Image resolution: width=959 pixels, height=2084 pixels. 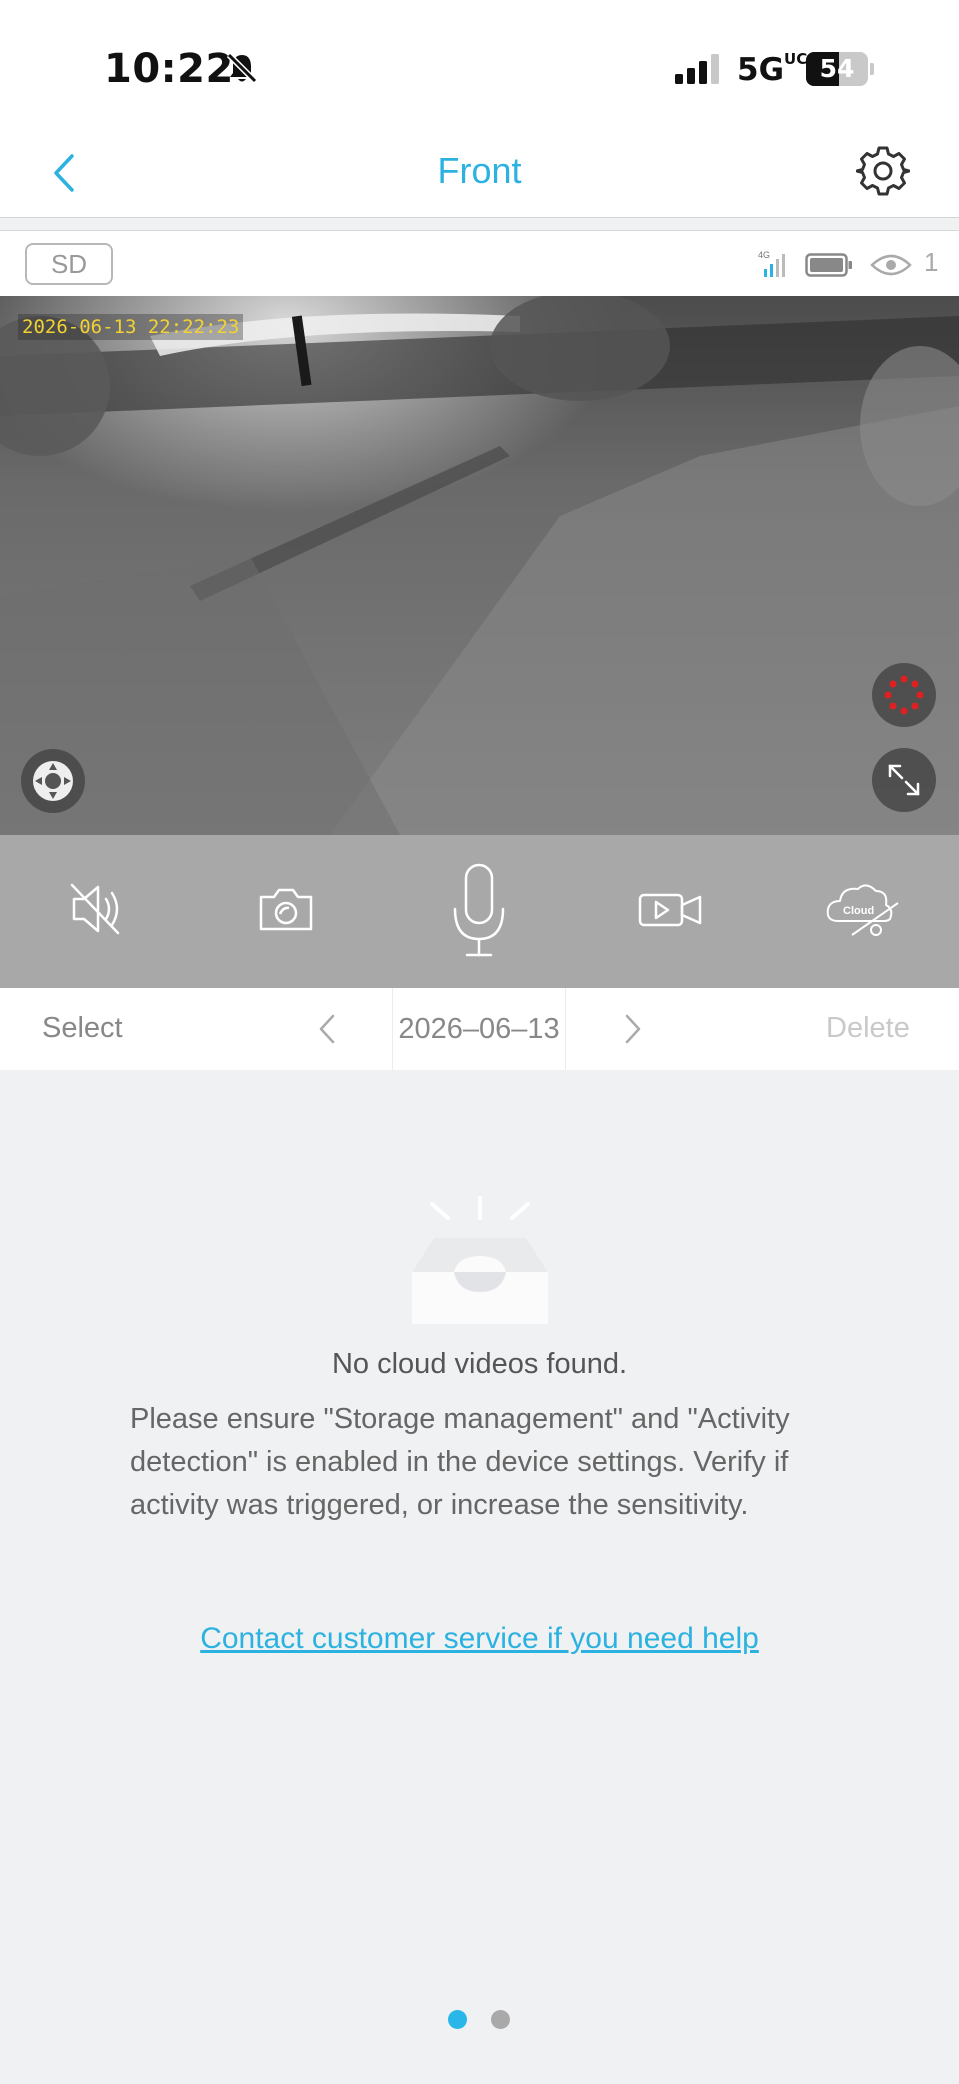 I want to click on empty-title: No cloud videos found., so click(x=479, y=1364).